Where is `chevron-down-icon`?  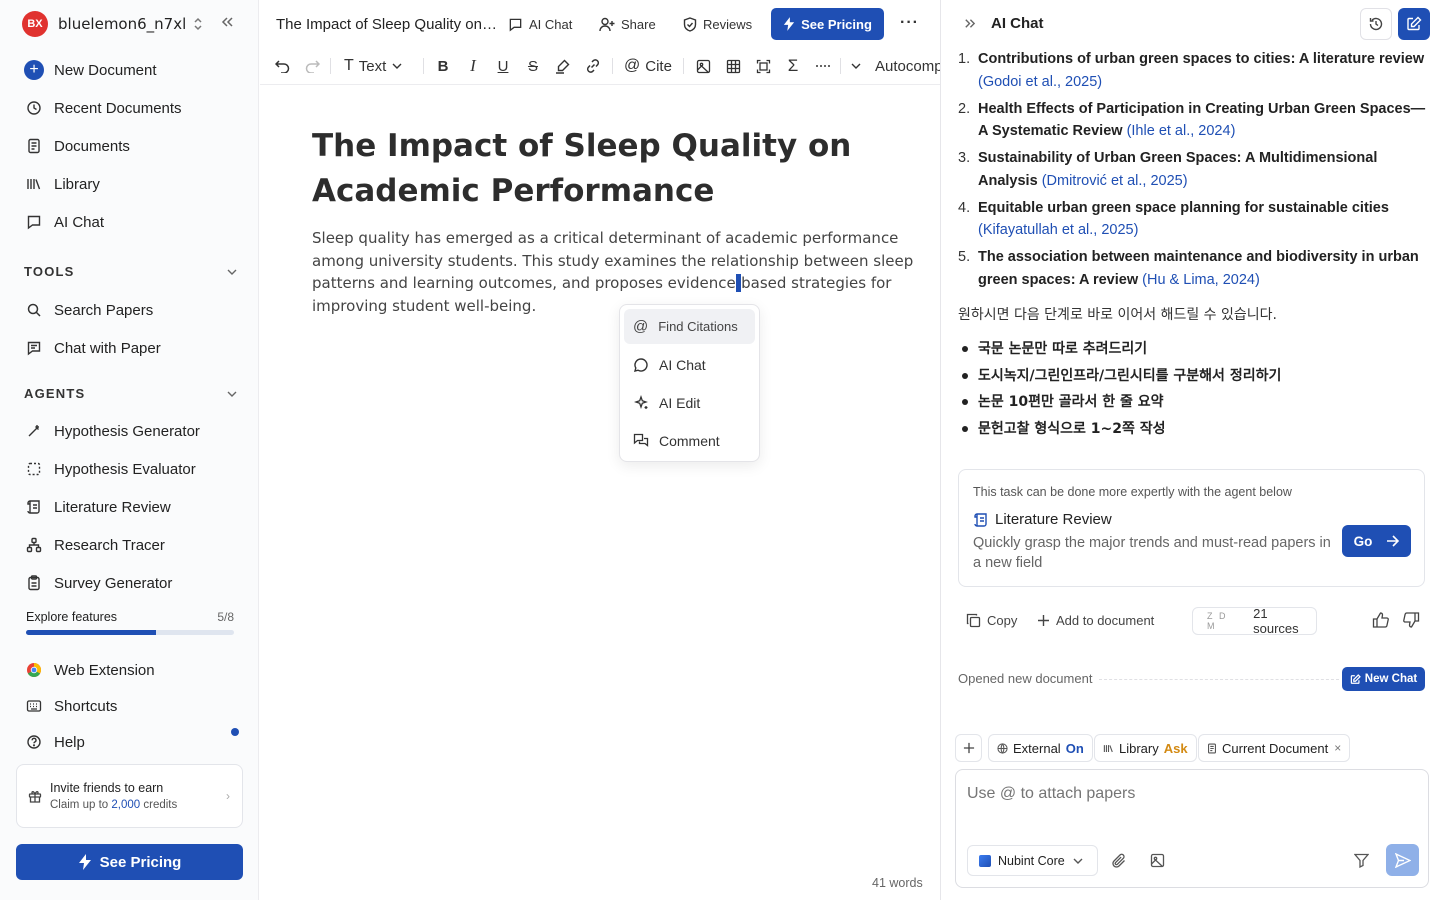 chevron-down-icon is located at coordinates (856, 66).